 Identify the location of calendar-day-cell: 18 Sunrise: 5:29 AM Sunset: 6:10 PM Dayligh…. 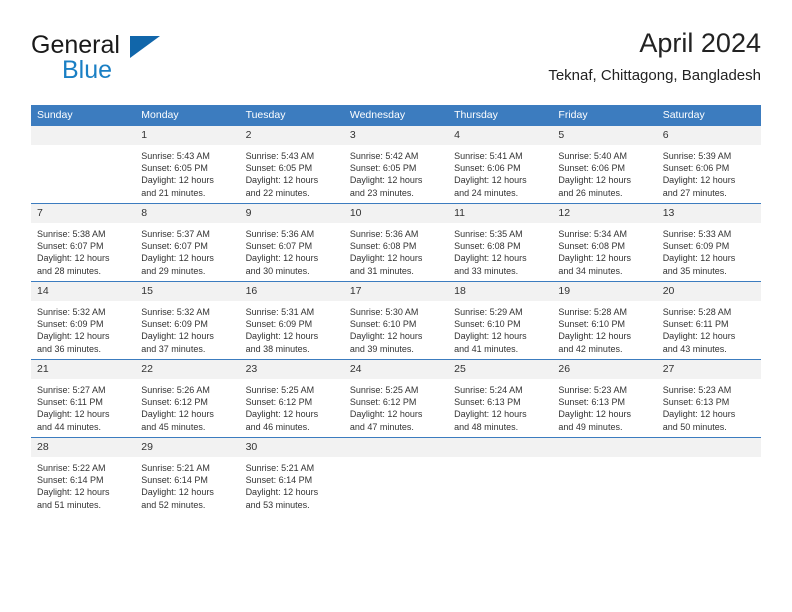
(500, 320).